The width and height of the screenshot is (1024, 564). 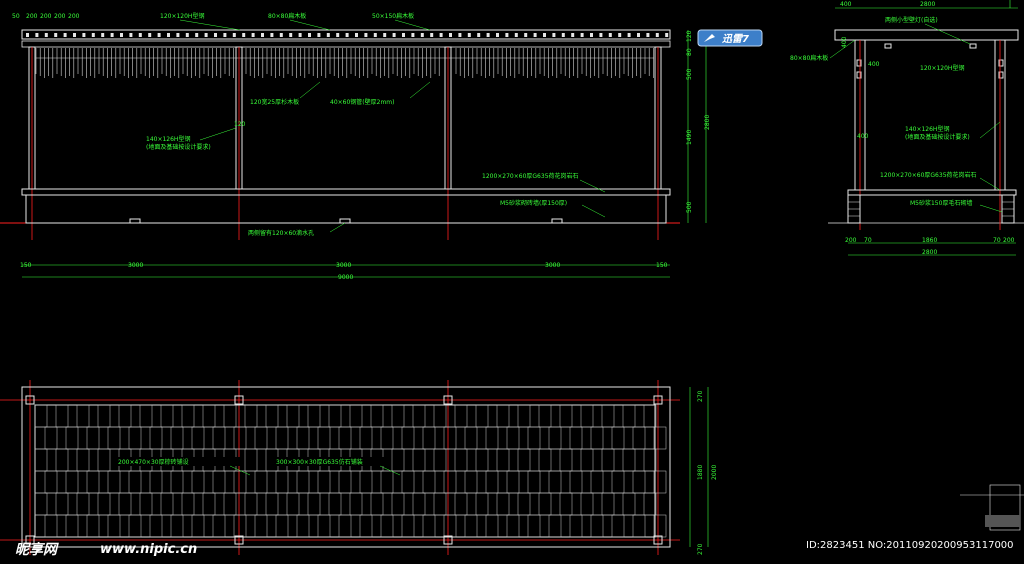 I want to click on download-badge: 迅雷7, so click(x=730, y=38).